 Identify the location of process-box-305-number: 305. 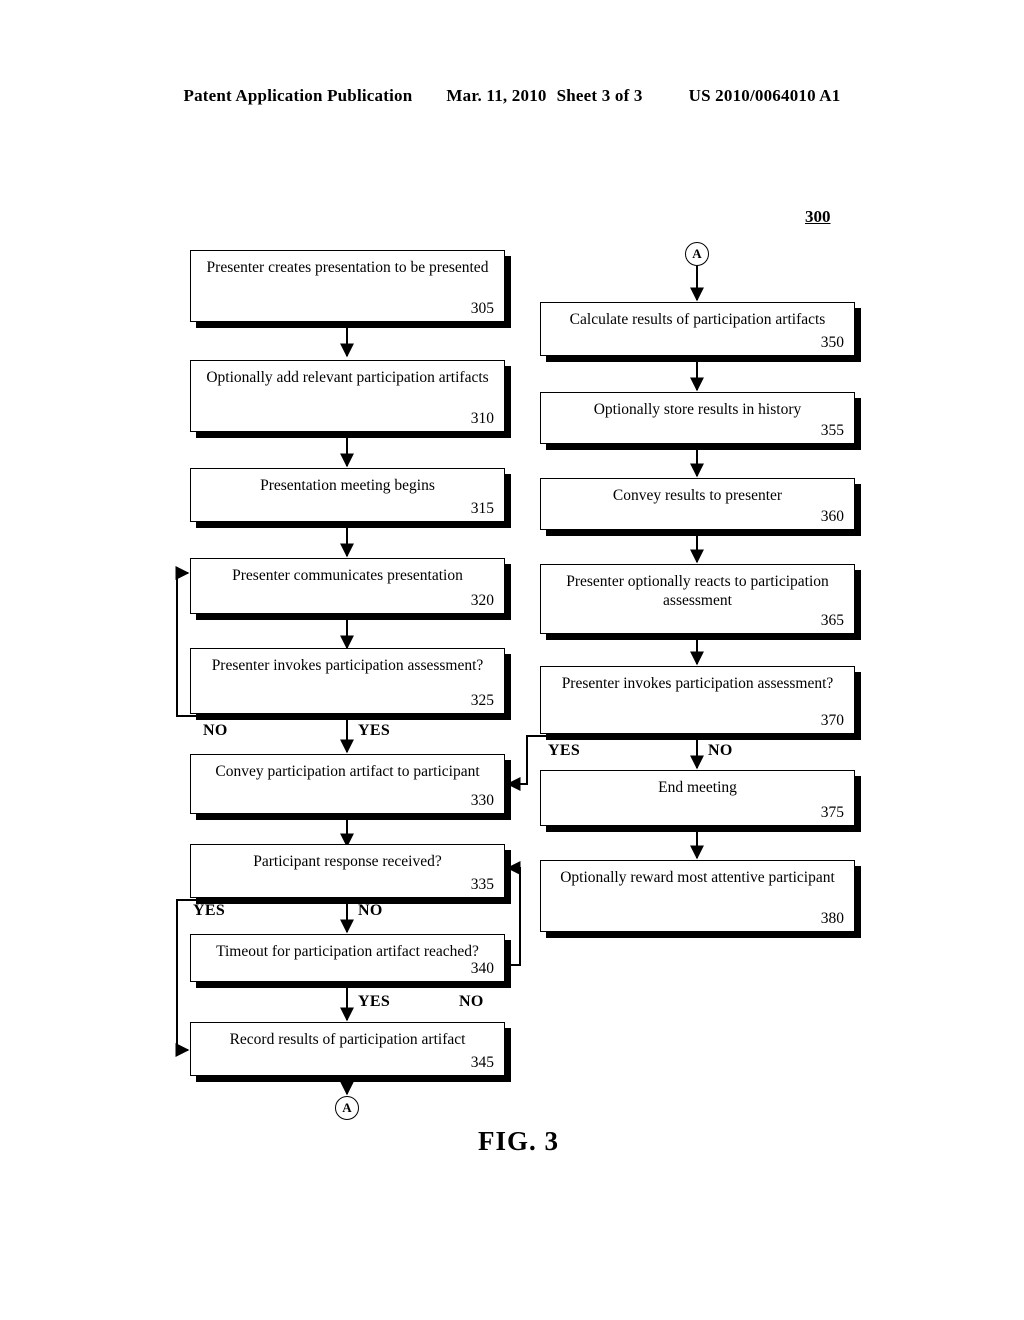
(482, 308).